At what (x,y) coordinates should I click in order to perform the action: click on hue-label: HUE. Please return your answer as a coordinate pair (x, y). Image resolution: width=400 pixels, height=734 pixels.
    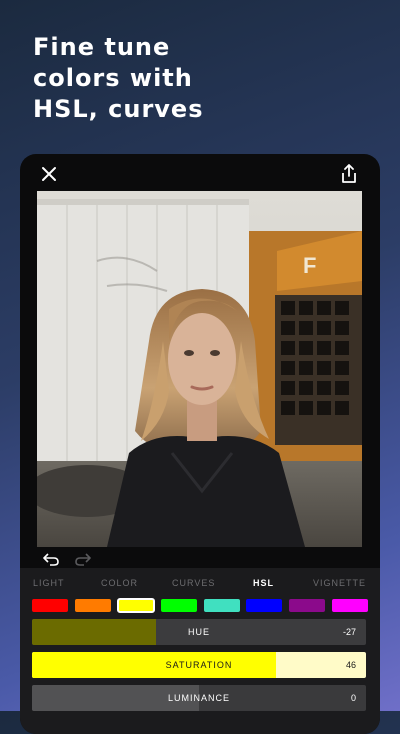
    Looking at the image, I should click on (198, 632).